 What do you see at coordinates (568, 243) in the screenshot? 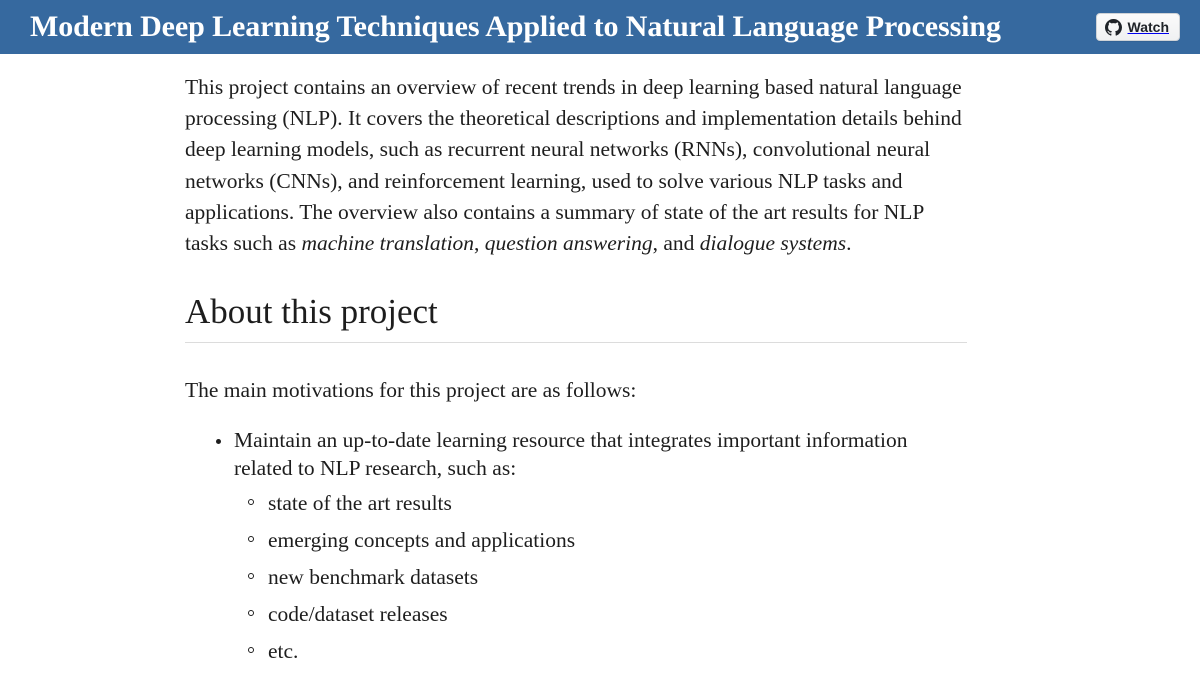
I see `intro-emphasis-question-answering: question answering` at bounding box center [568, 243].